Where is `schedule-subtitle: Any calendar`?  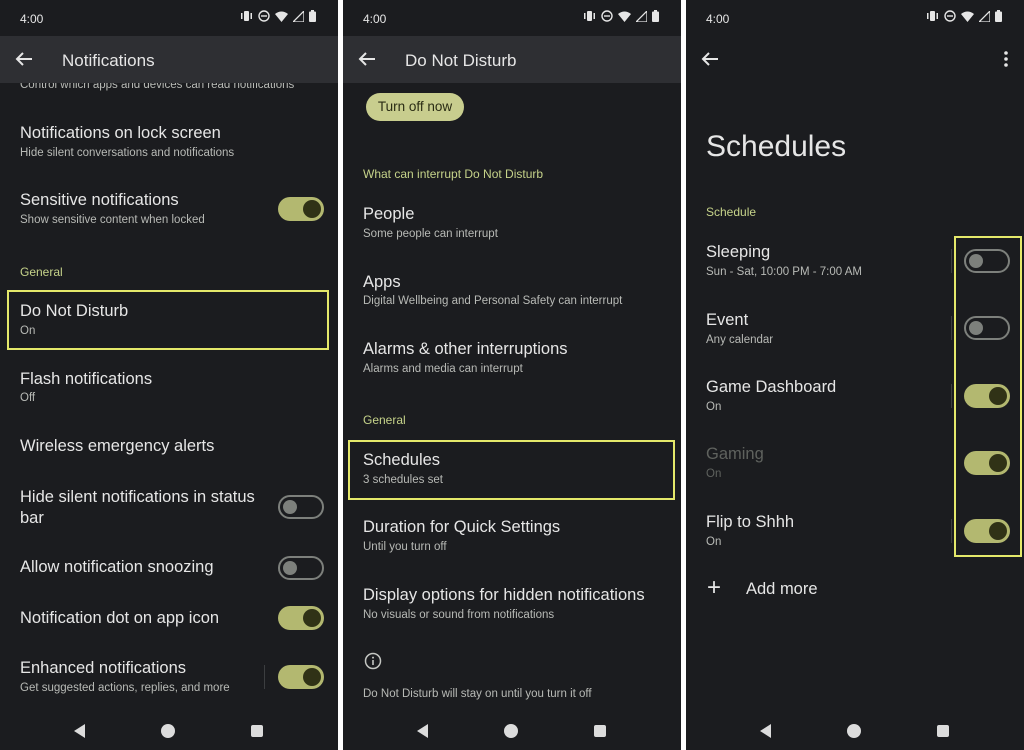 schedule-subtitle: Any calendar is located at coordinates (740, 340).